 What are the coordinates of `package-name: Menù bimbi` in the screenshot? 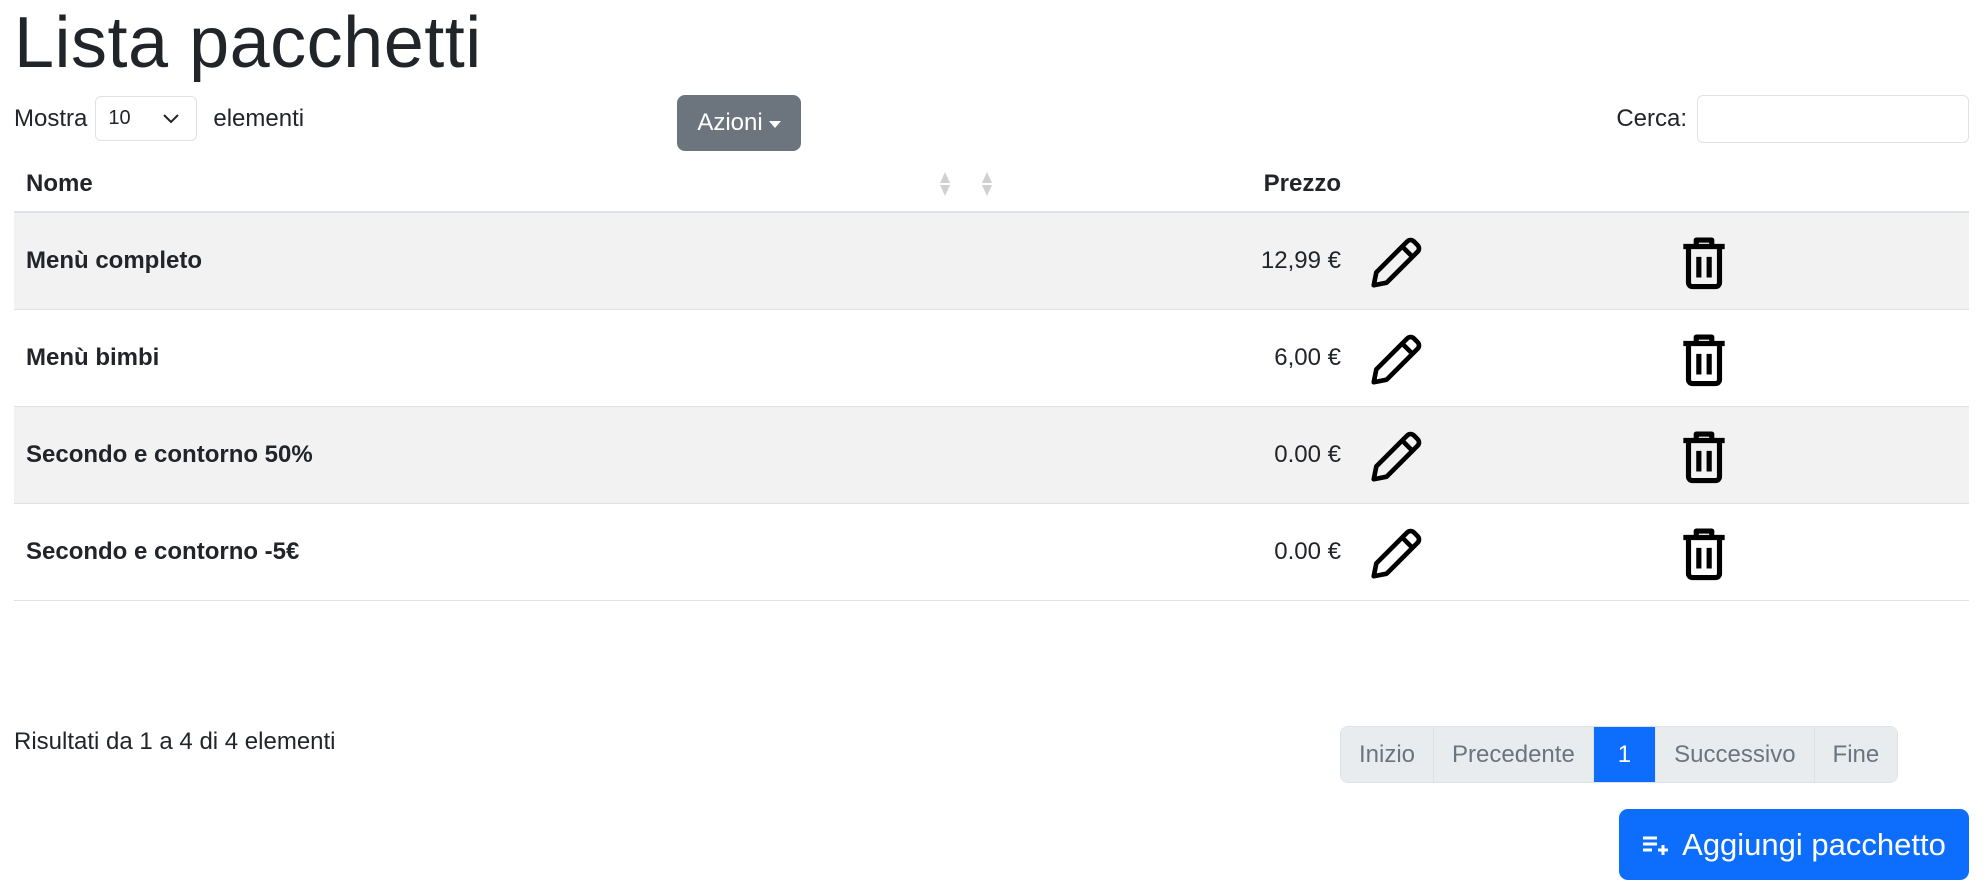 It's located at (93, 357).